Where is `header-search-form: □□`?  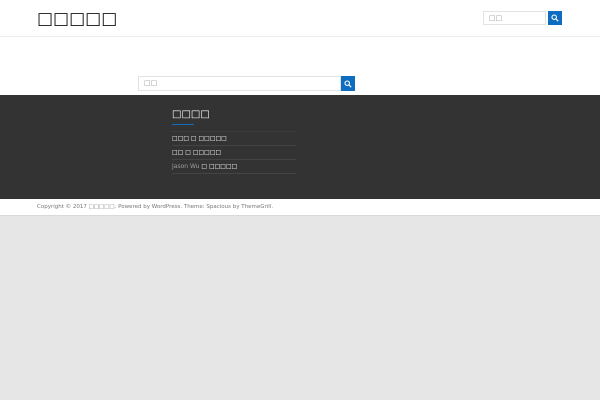
header-search-form: □□ is located at coordinates (522, 18).